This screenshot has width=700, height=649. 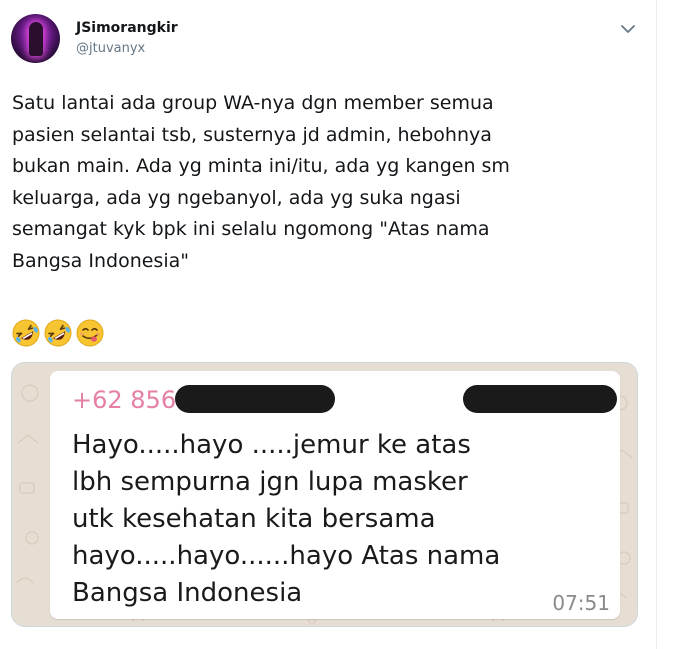 I want to click on author-name: JSimorangkir, so click(x=127, y=28).